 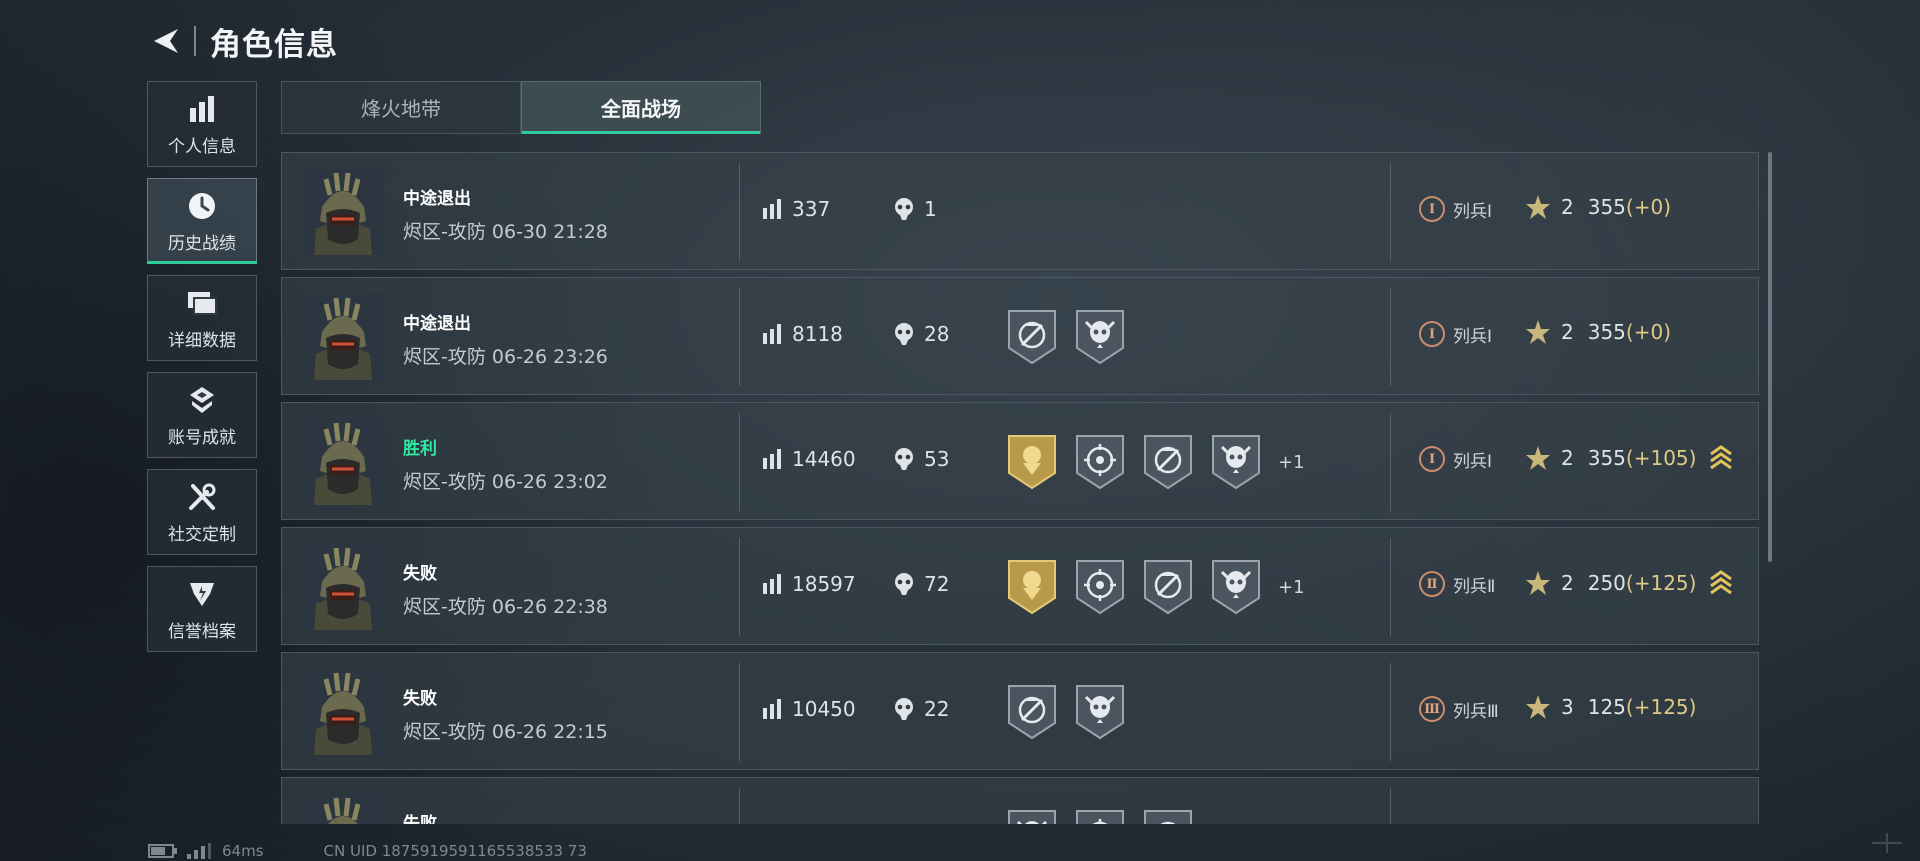 I want to click on rank-points: 2 355 (+0), so click(x=1598, y=332).